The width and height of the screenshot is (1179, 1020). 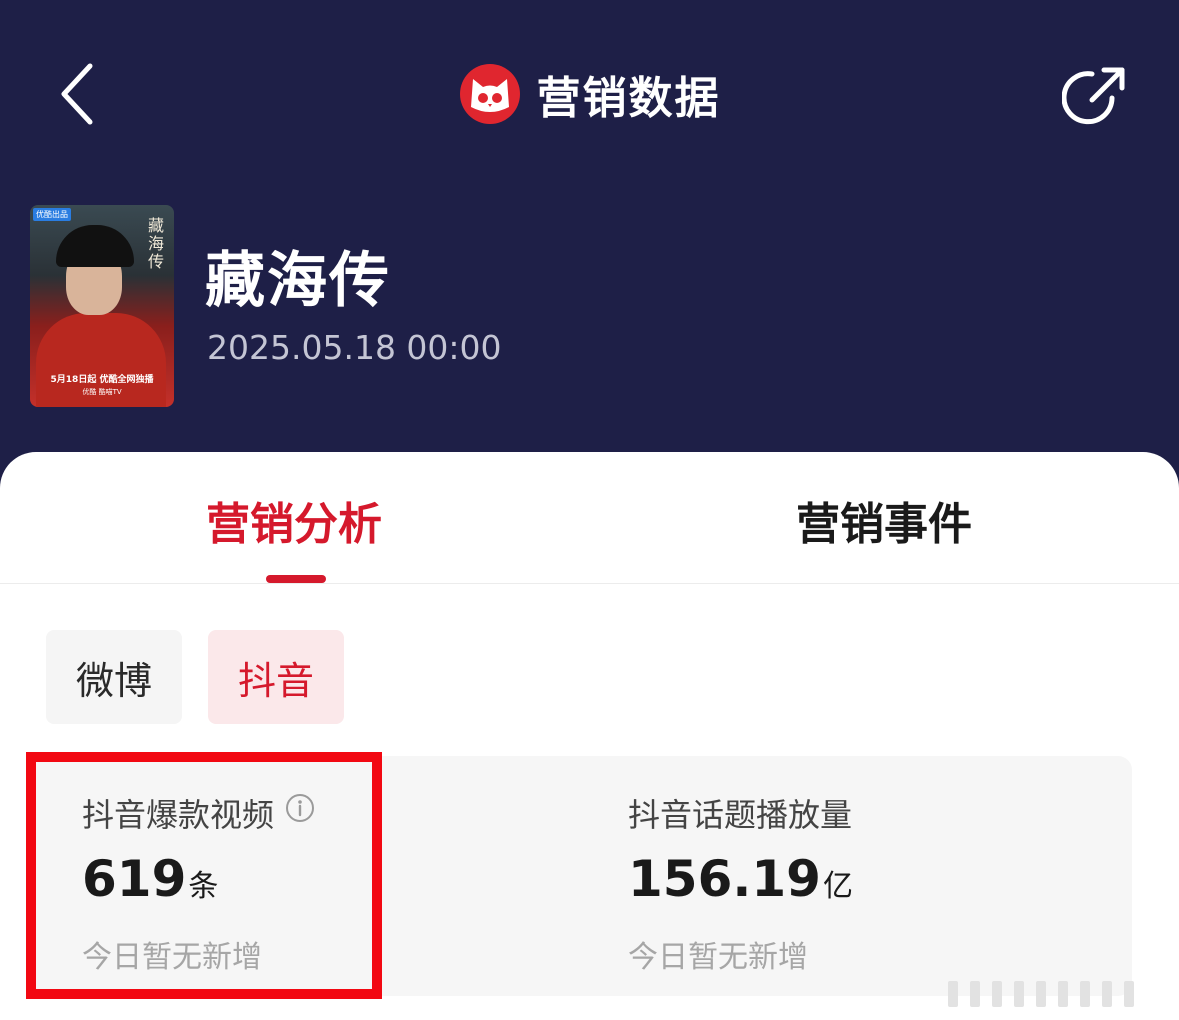 What do you see at coordinates (298, 281) in the screenshot?
I see `movie-title: 藏海传` at bounding box center [298, 281].